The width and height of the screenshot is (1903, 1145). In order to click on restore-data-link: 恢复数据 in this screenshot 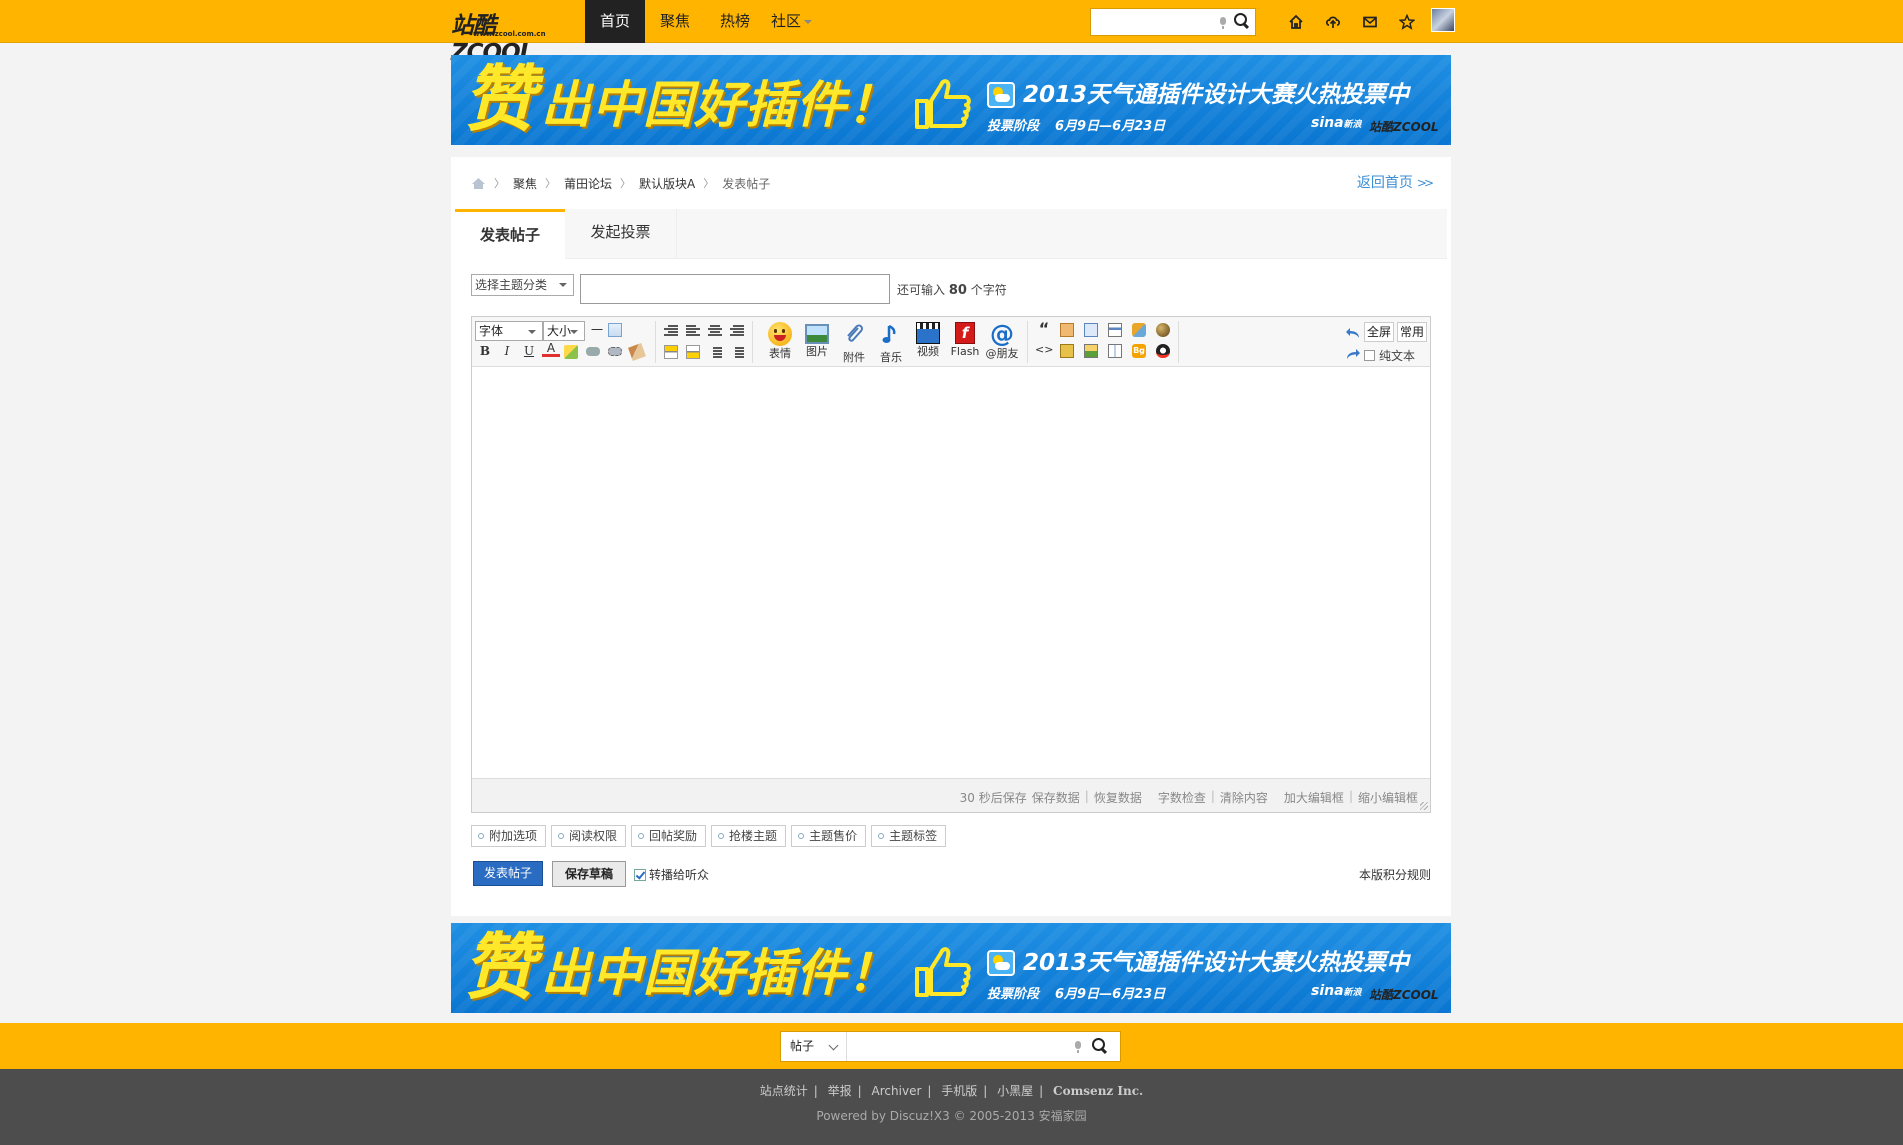, I will do `click(1118, 797)`.